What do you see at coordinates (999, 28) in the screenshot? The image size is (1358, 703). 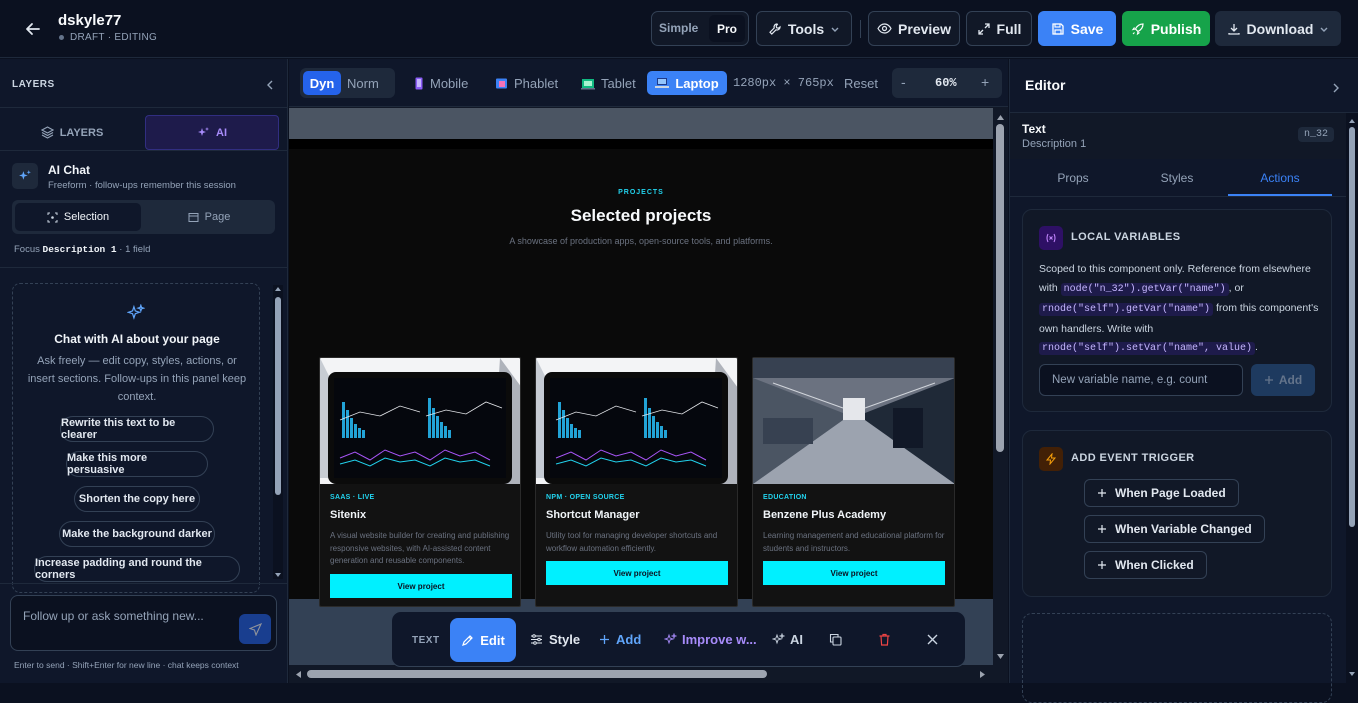 I see `fullscreen-button: Full` at bounding box center [999, 28].